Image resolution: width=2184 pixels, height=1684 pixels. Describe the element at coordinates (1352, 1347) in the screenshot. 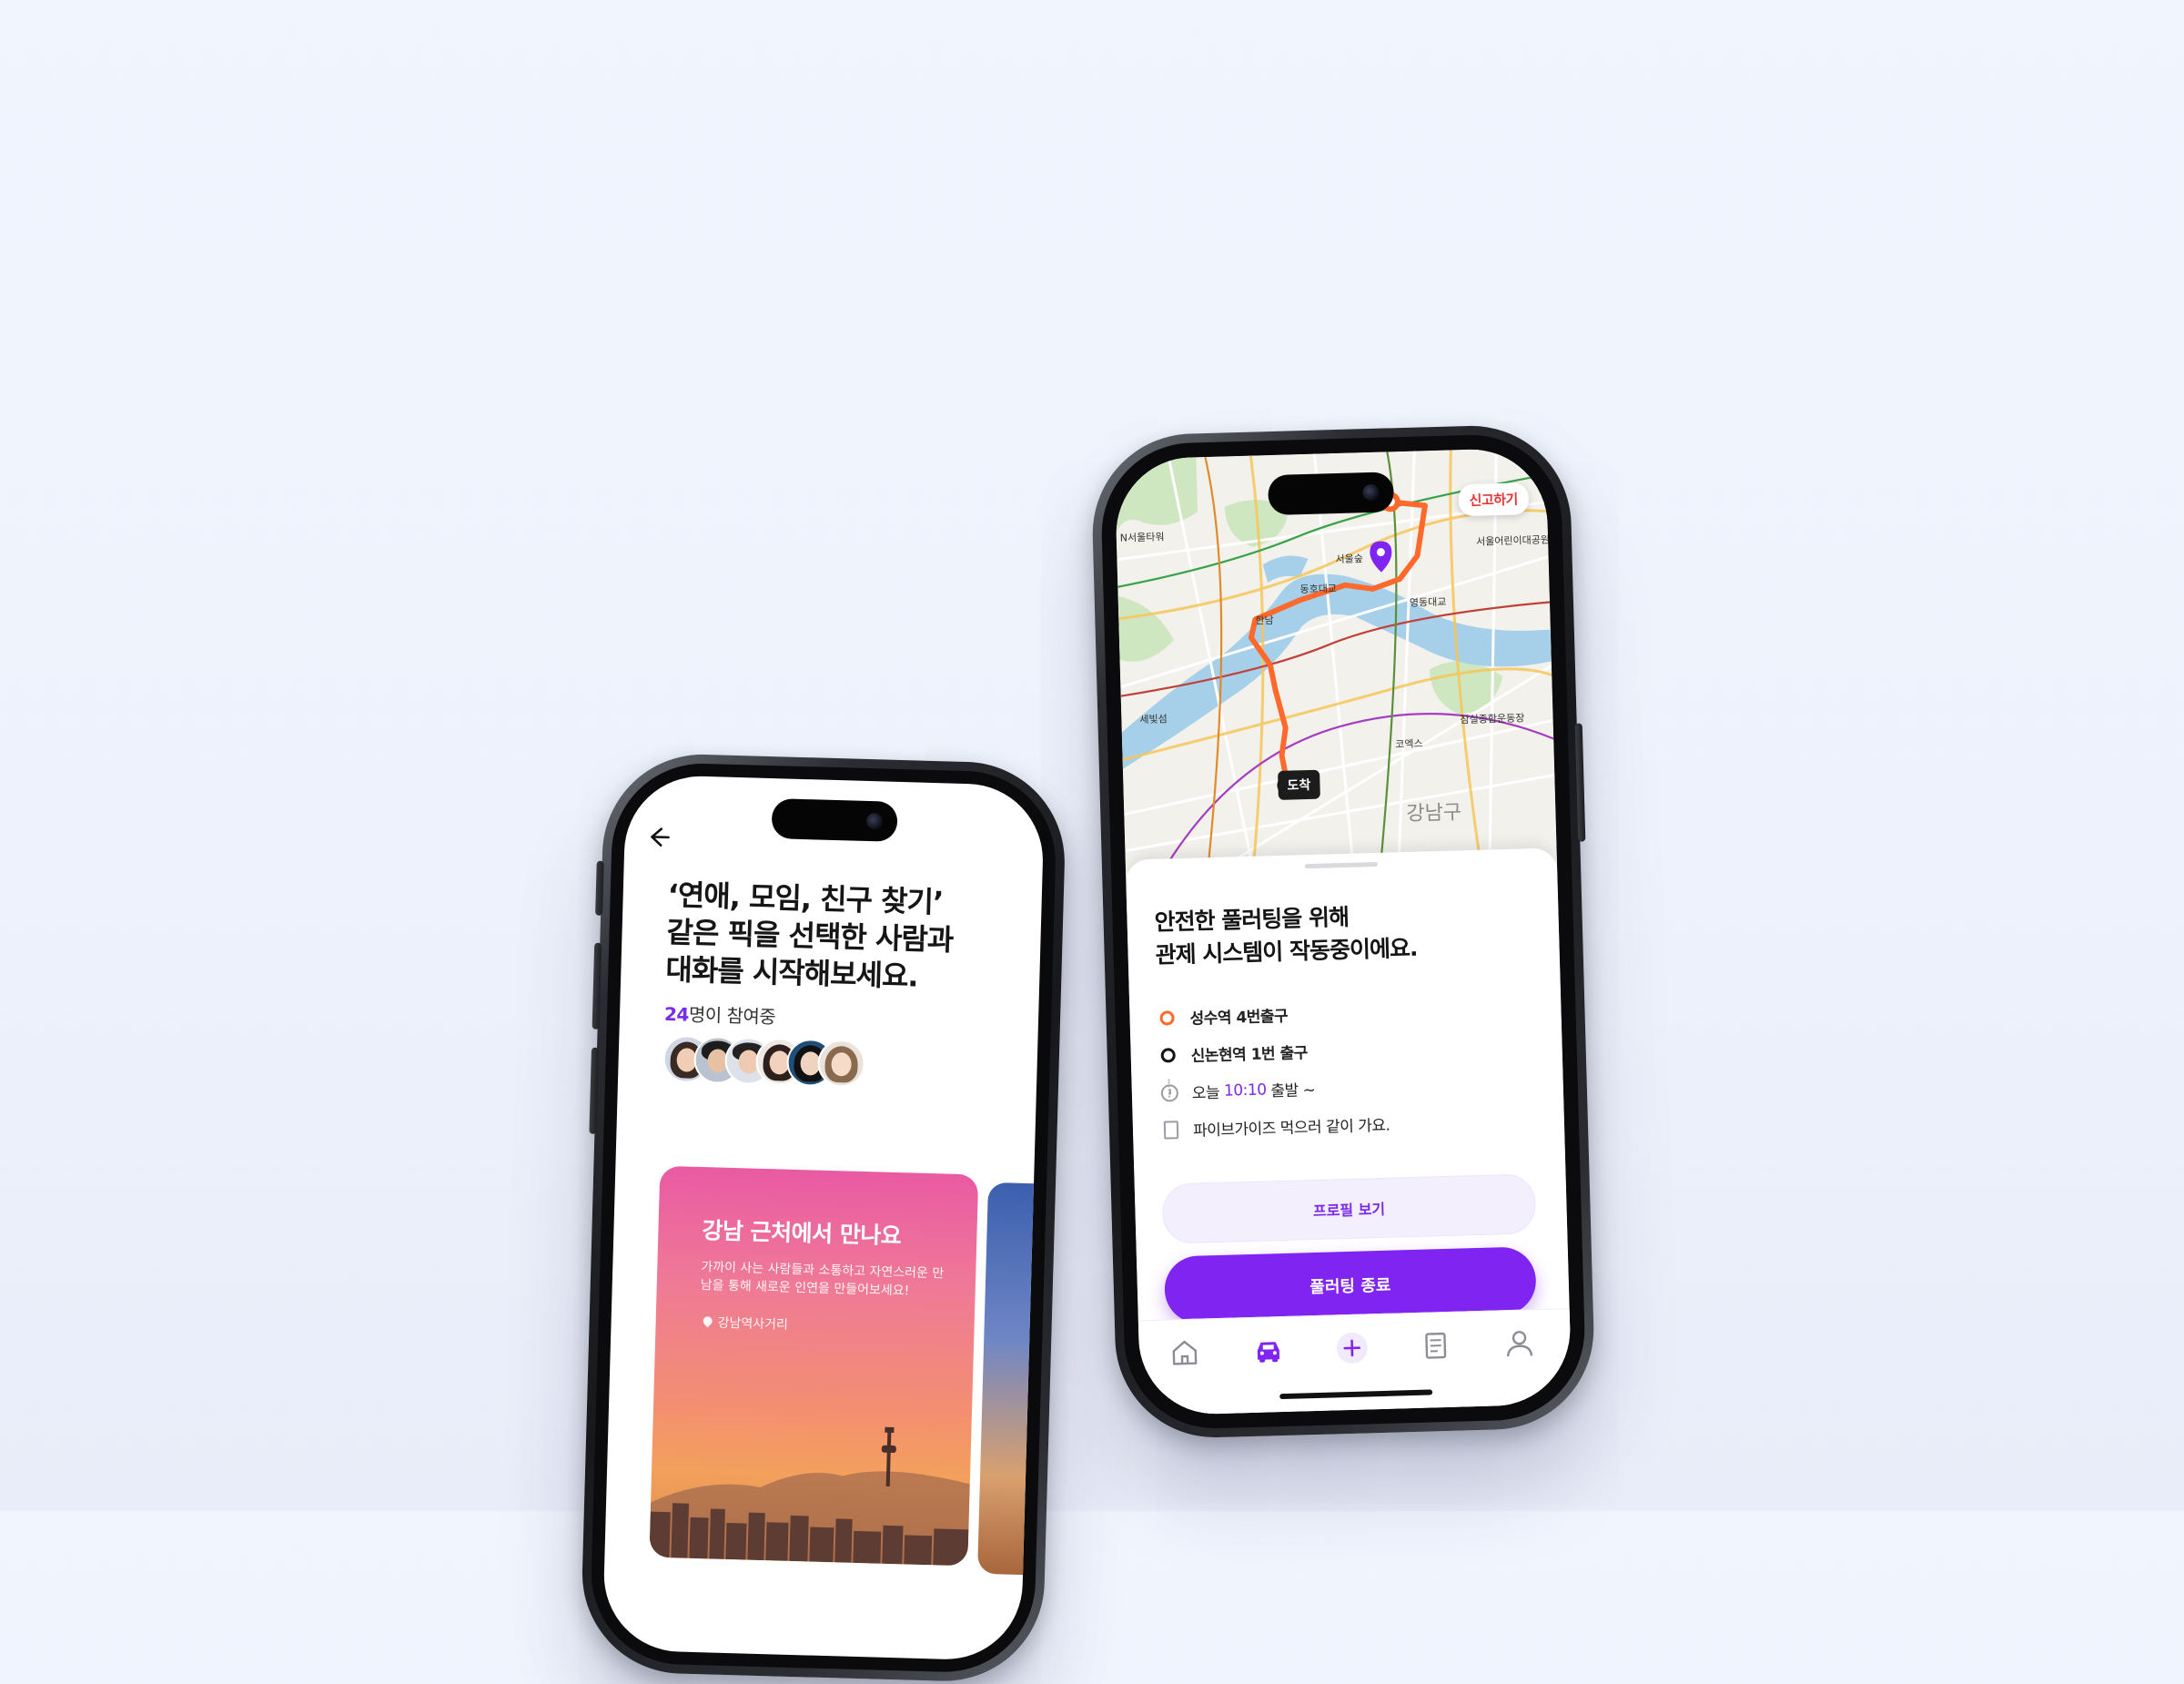

I see `plus-icon` at that location.